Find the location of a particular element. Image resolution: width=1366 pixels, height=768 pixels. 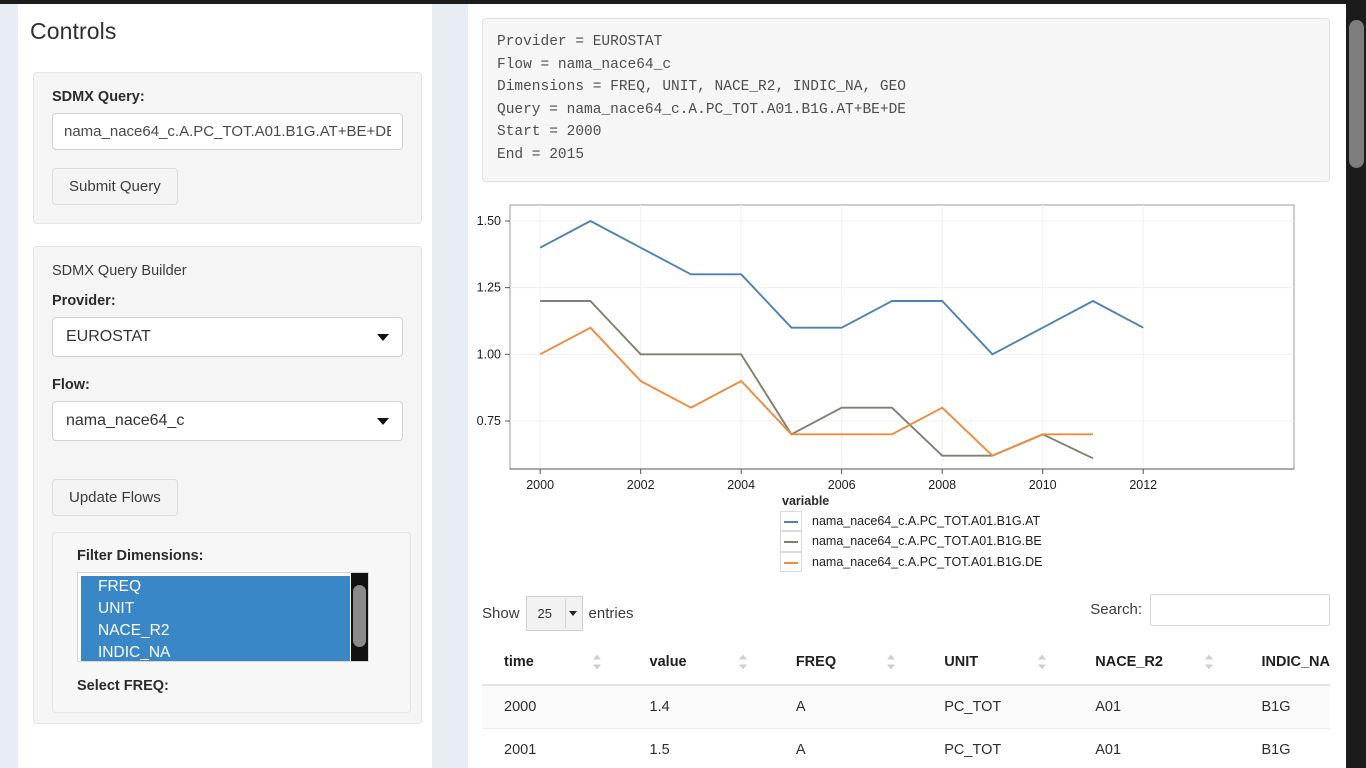

flow-label: Flow: is located at coordinates (71, 385).